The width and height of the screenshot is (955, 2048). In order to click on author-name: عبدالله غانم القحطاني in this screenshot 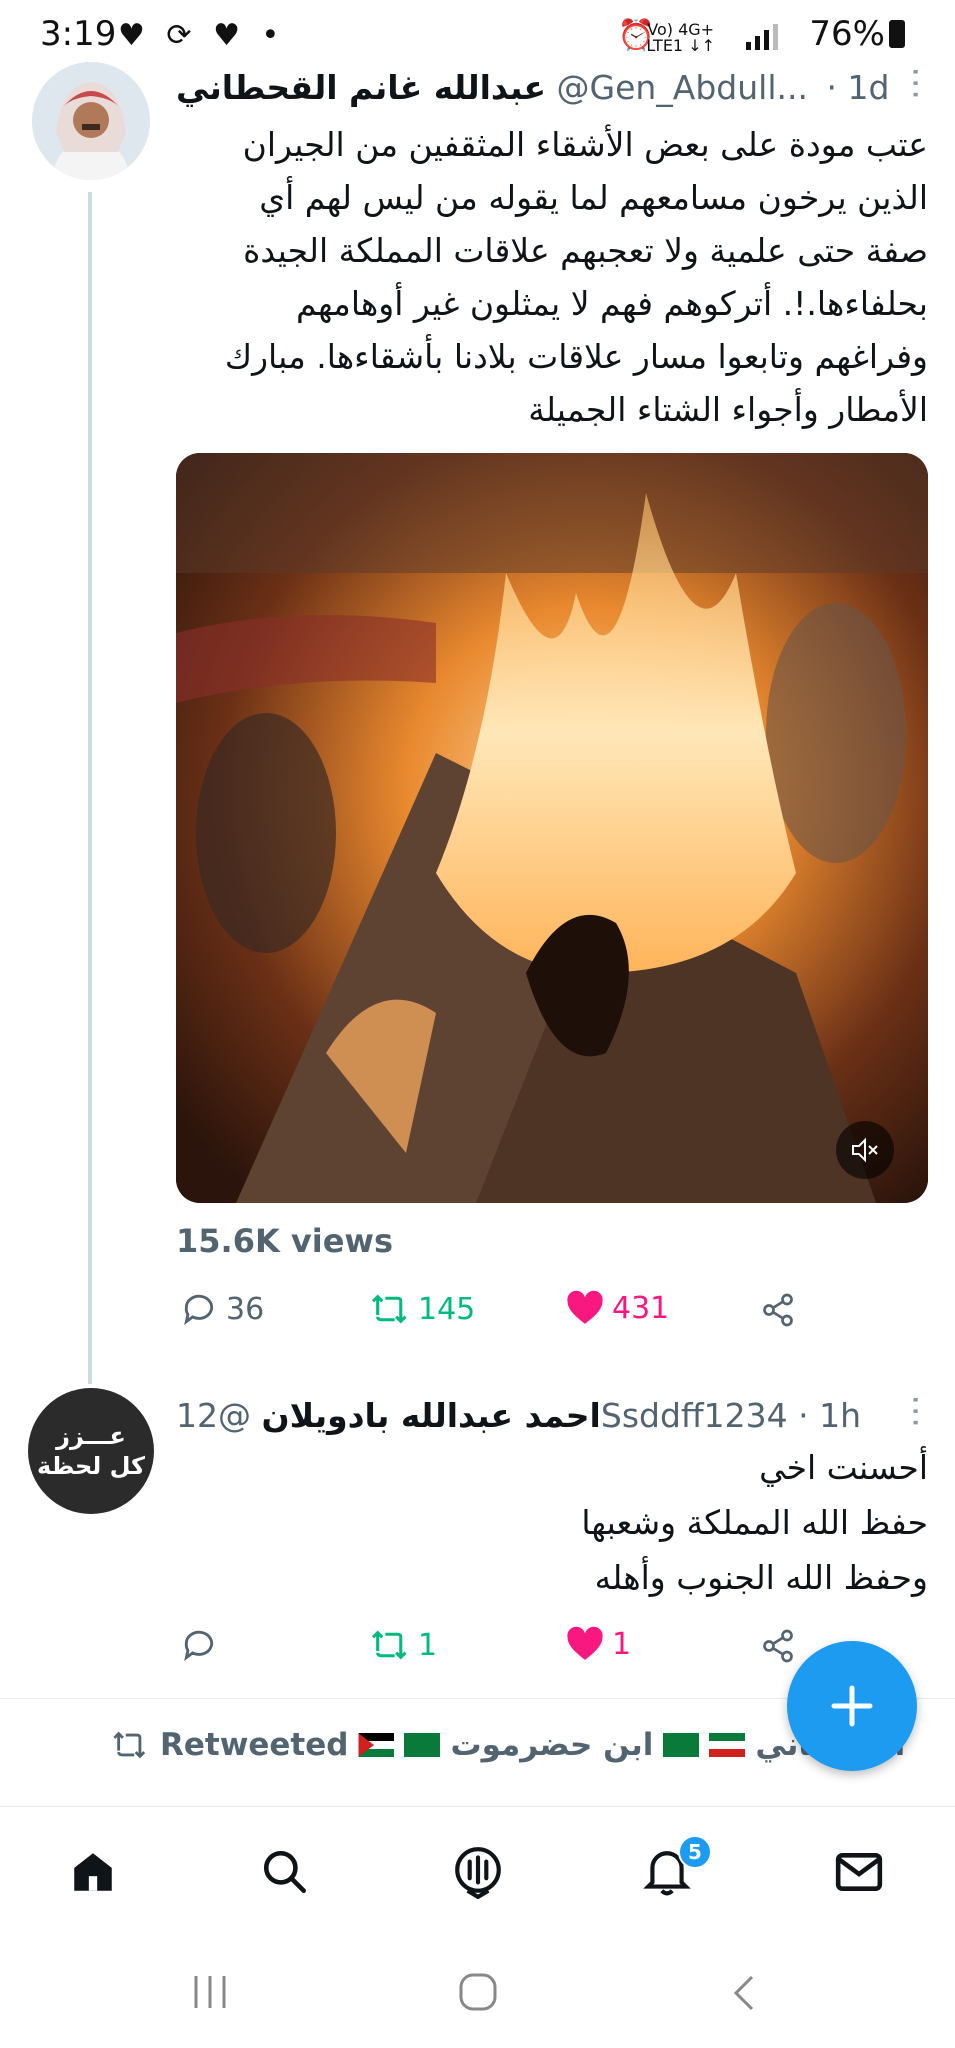, I will do `click(361, 87)`.